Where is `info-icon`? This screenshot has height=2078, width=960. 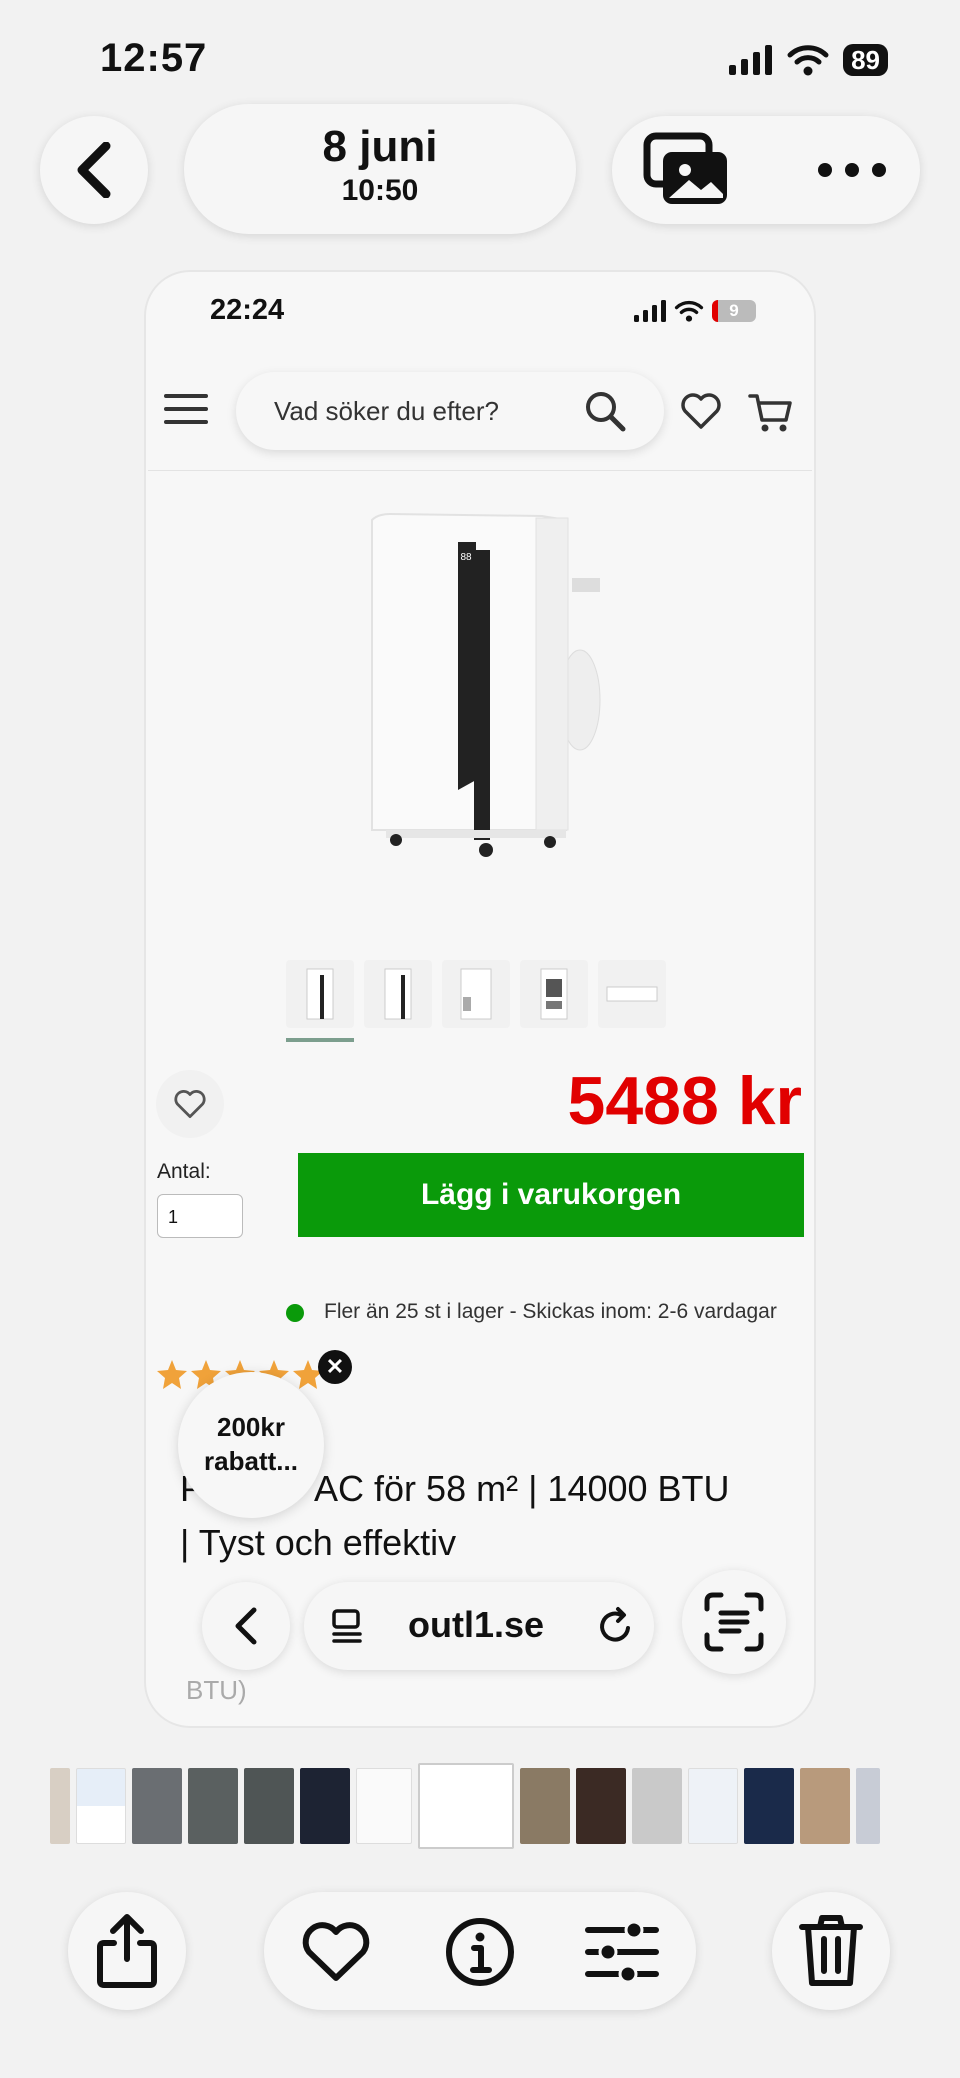
info-icon is located at coordinates (480, 1952).